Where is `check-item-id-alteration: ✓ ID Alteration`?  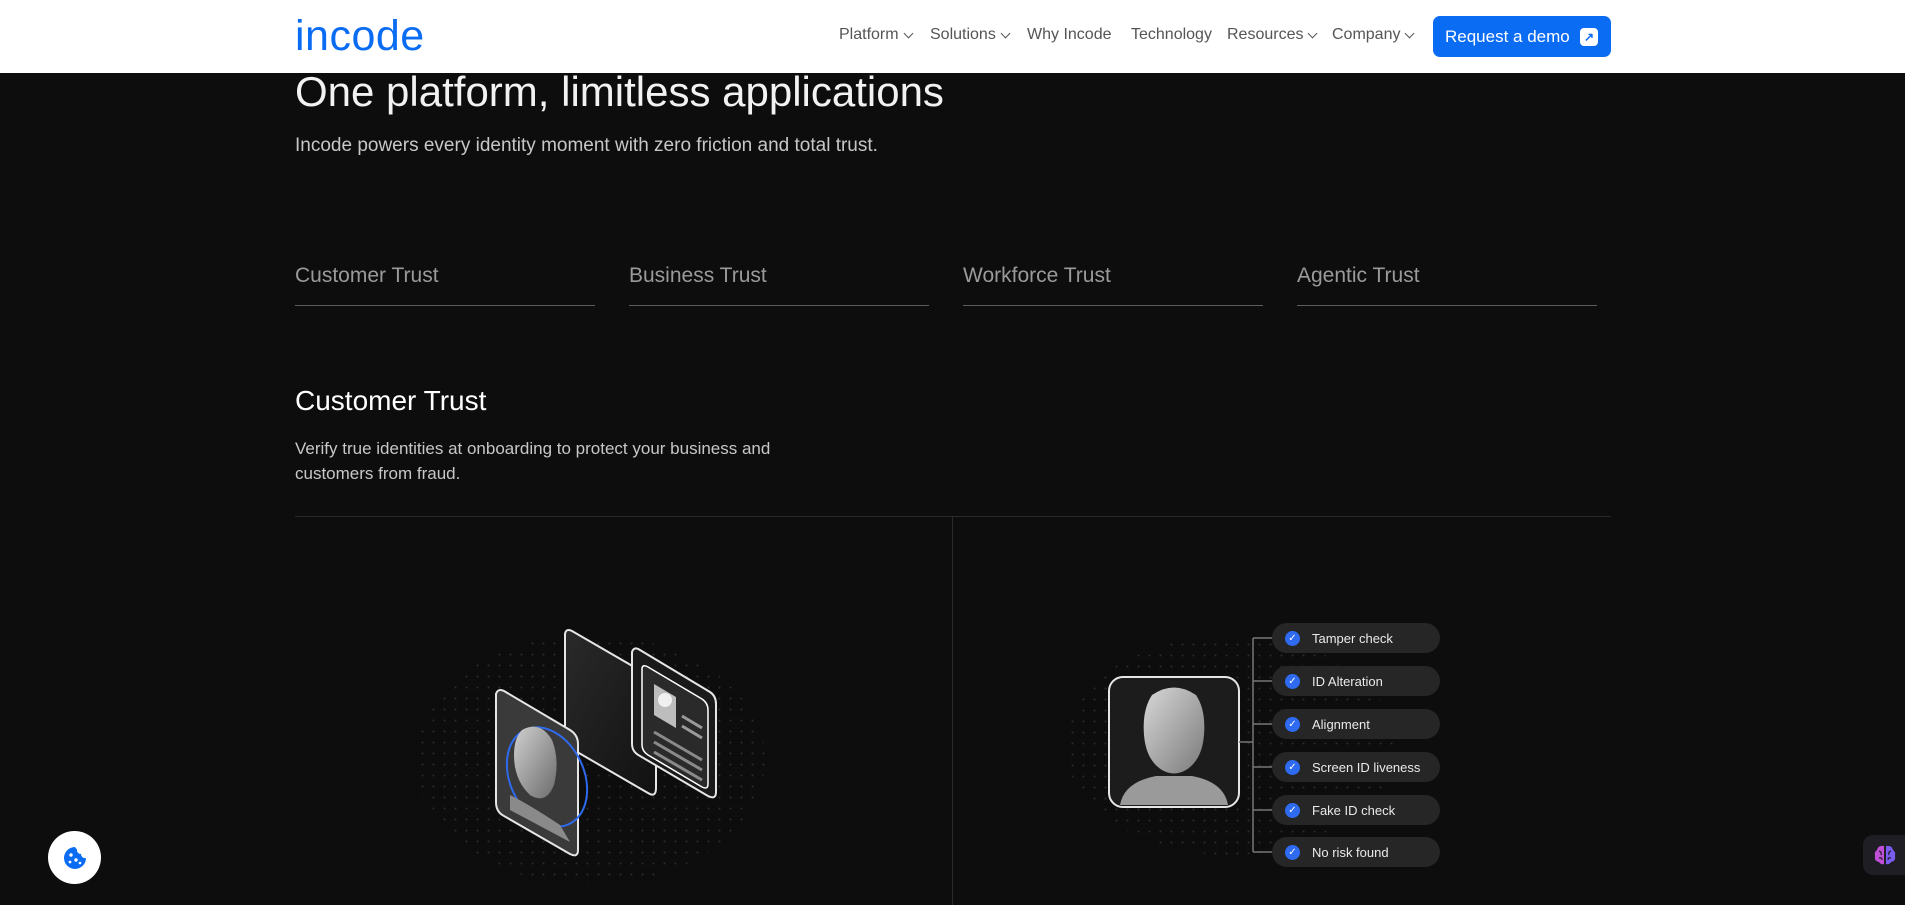 check-item-id-alteration: ✓ ID Alteration is located at coordinates (1356, 681).